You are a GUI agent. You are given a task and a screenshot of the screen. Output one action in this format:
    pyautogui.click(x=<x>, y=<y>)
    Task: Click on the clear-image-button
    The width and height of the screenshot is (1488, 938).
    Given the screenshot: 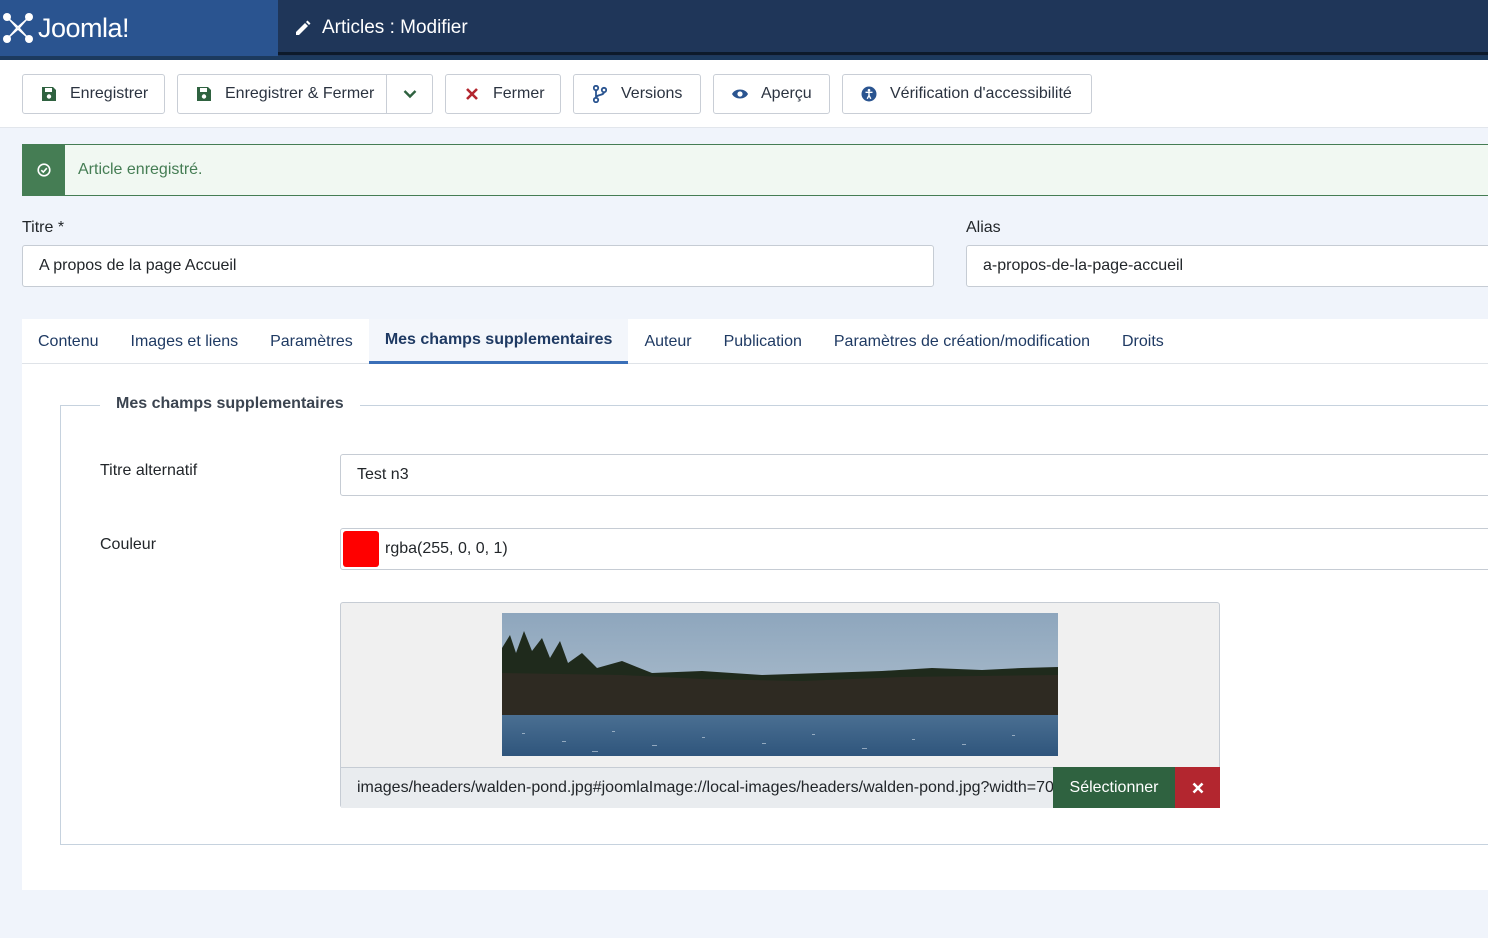 What is the action you would take?
    pyautogui.click(x=1197, y=787)
    